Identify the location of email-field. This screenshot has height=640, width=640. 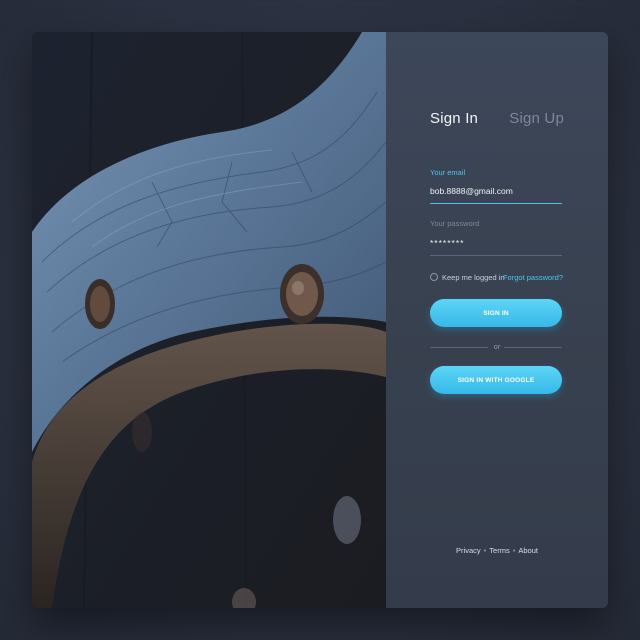
(496, 191).